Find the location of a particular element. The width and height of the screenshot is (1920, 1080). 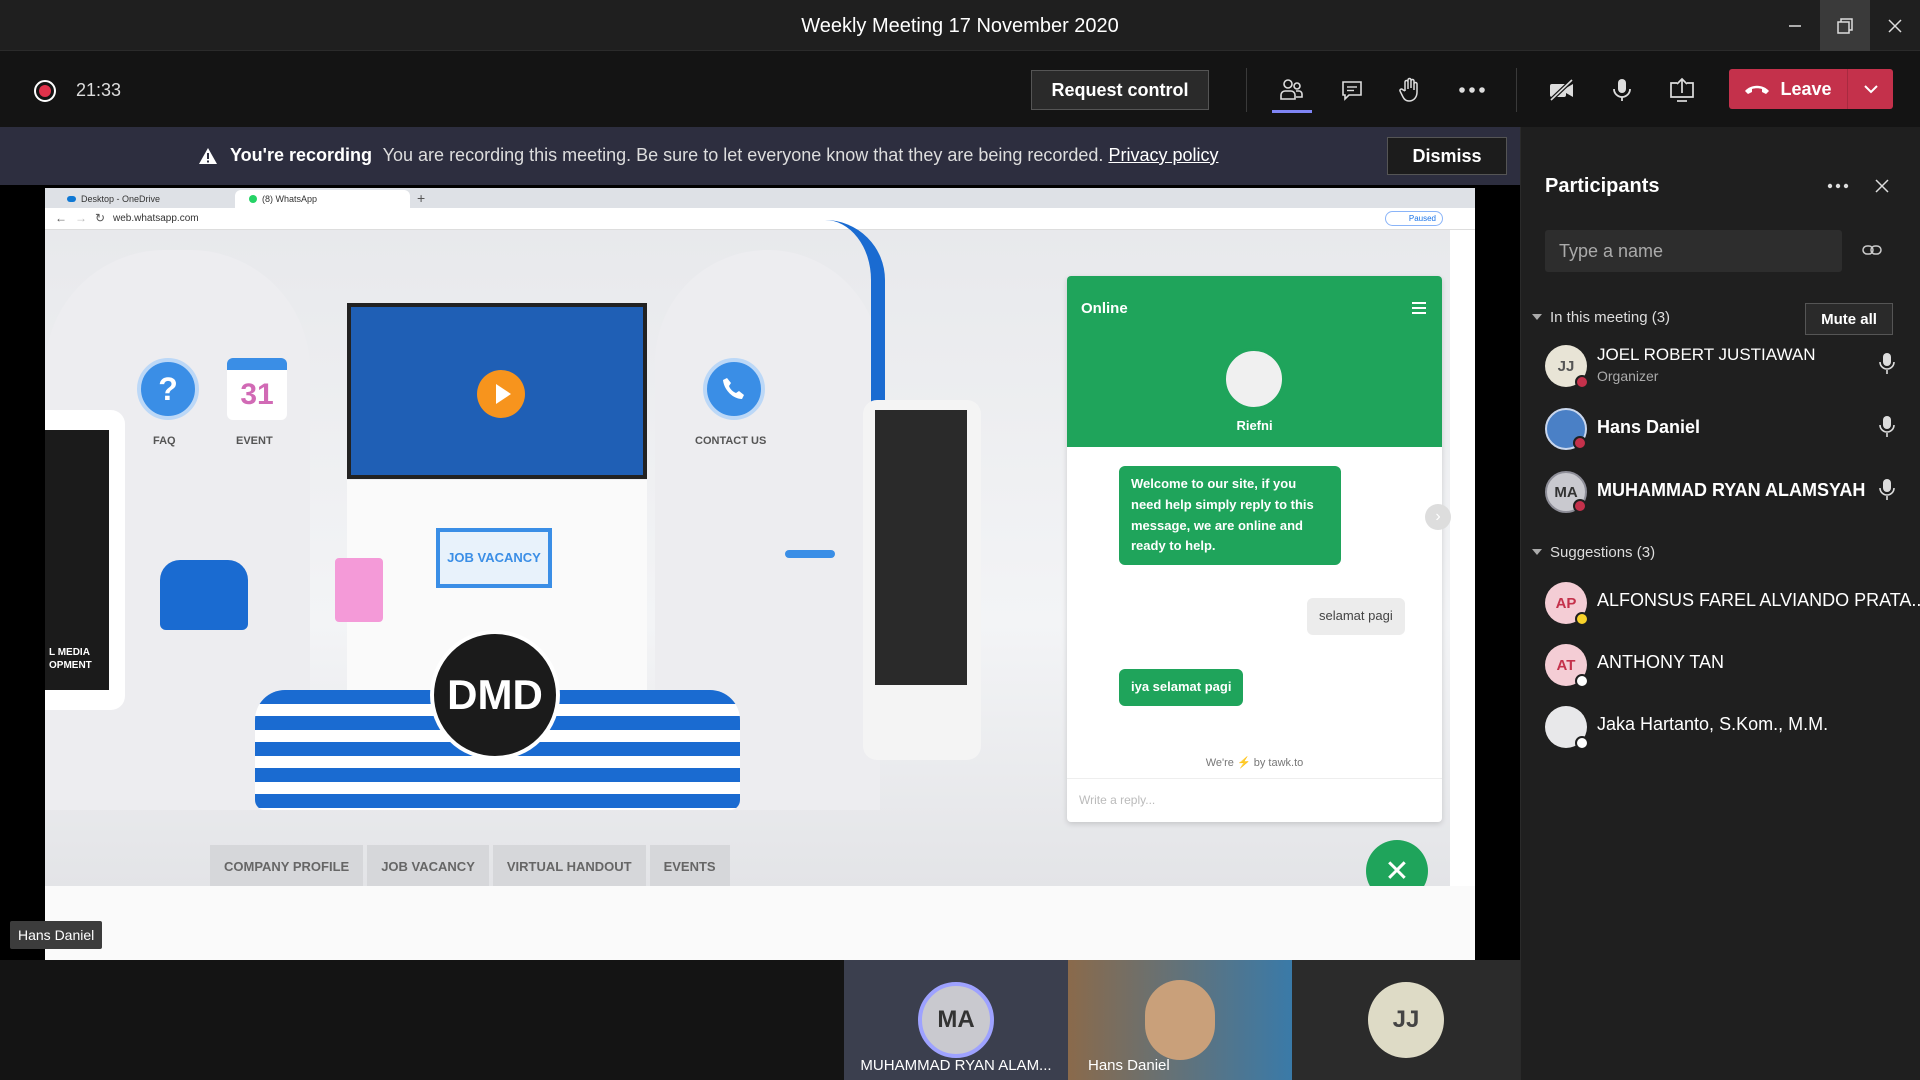

leave-button: Leave is located at coordinates (1788, 89).